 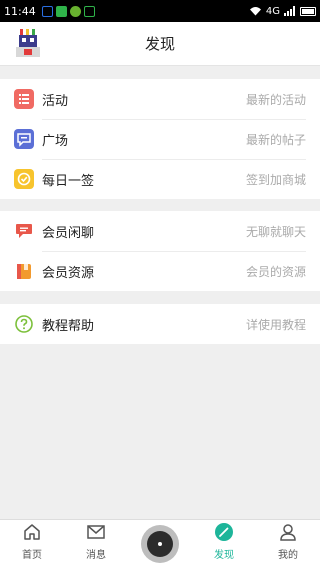 I want to click on chat-bubble-icon, so click(x=24, y=231).